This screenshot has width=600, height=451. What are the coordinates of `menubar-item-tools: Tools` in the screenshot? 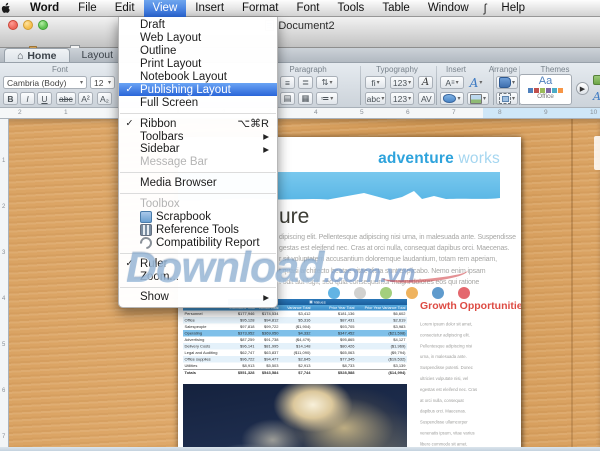 It's located at (350, 8).